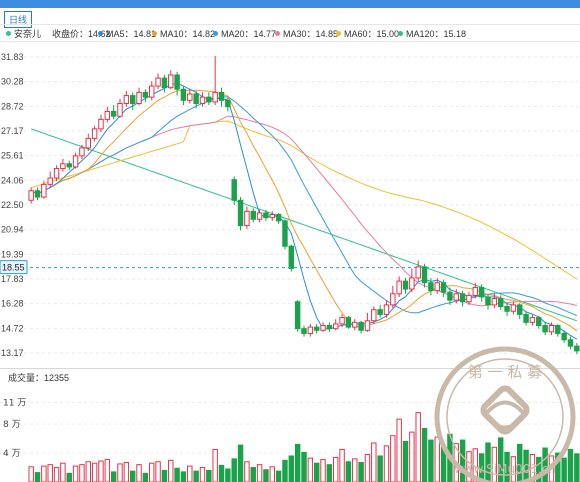 The height and width of the screenshot is (482, 580). Describe the element at coordinates (28, 34) in the screenshot. I see `stock-name: 安奈儿` at that location.